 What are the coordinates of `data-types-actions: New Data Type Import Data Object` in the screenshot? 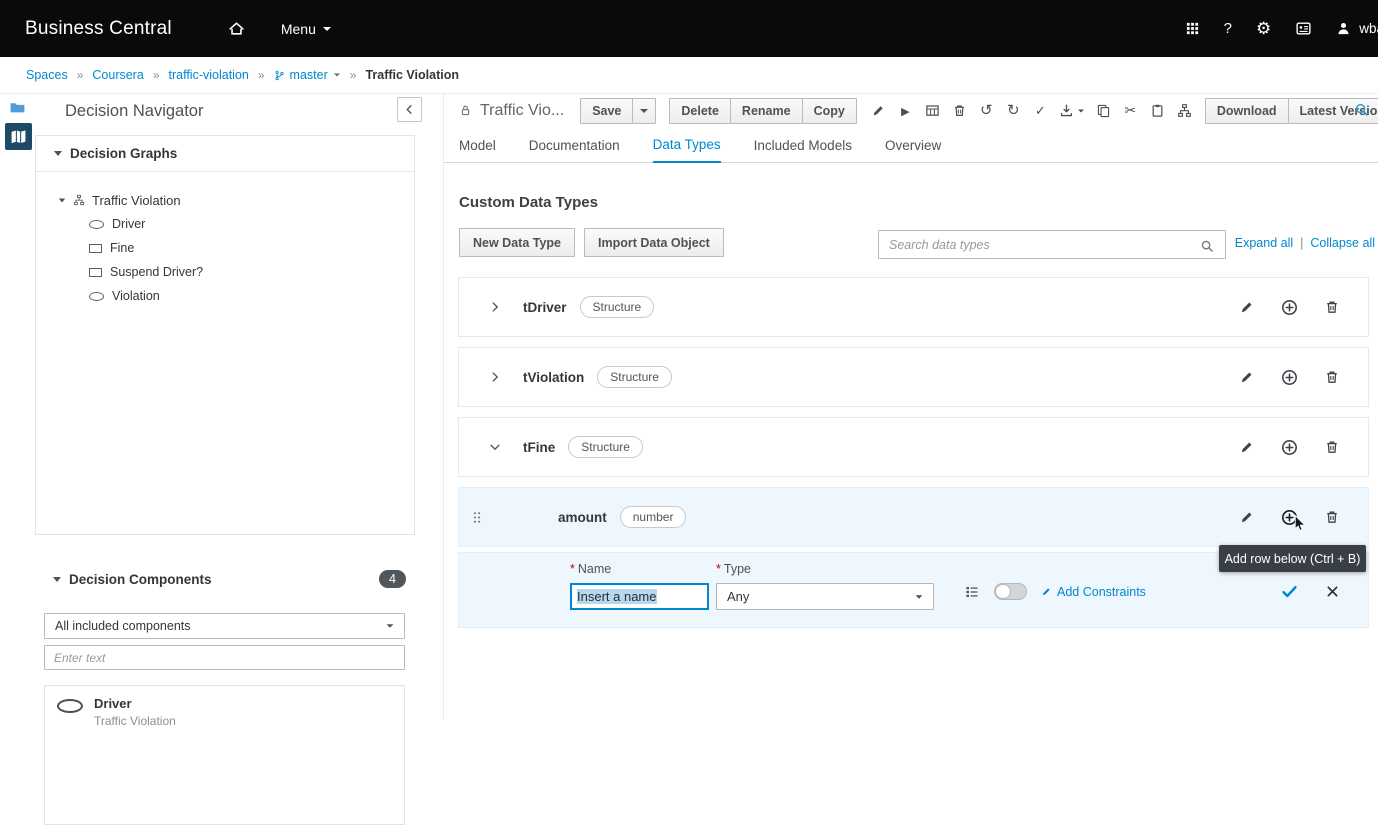 It's located at (591, 242).